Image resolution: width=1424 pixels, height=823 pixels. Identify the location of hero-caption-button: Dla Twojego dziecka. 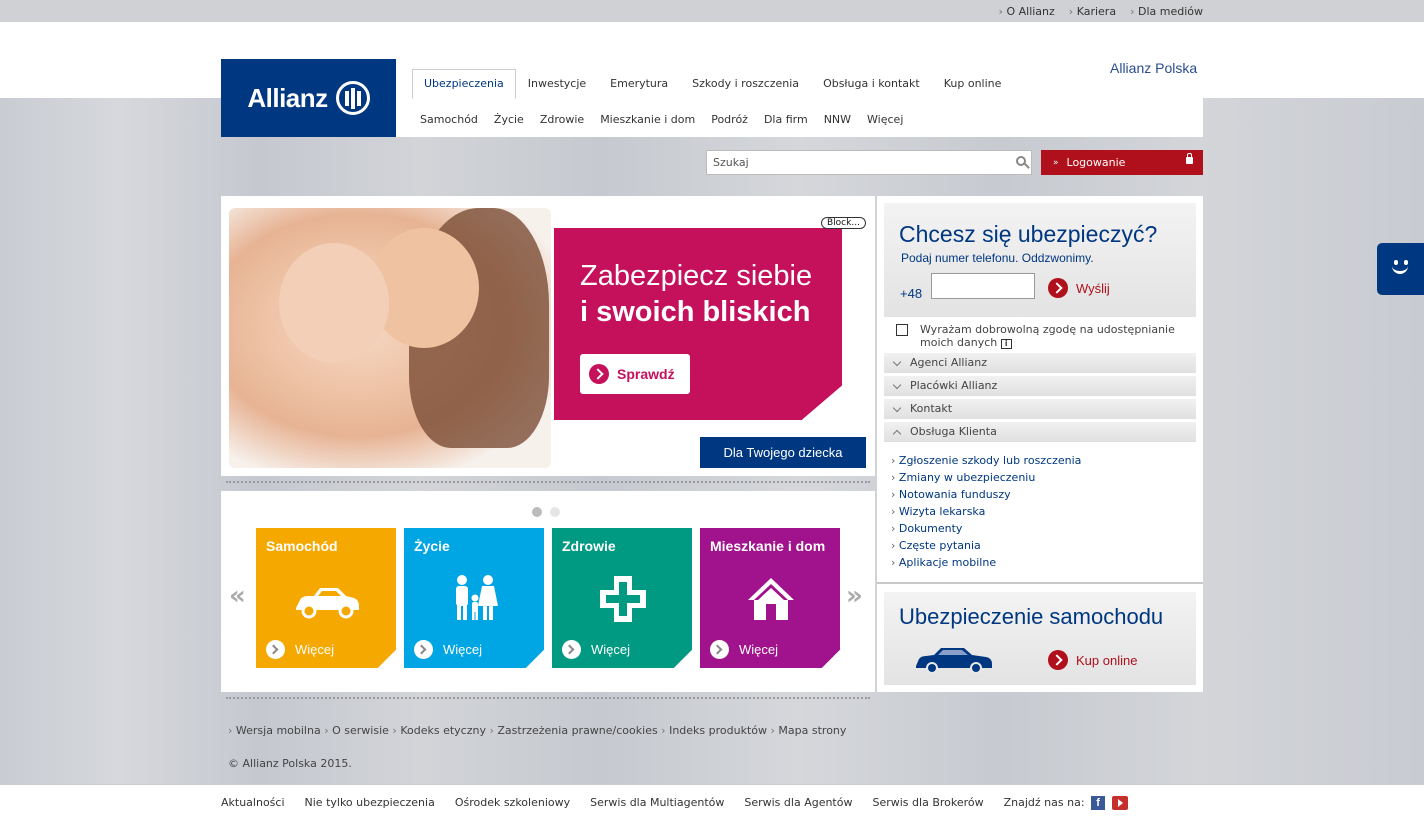
(783, 452).